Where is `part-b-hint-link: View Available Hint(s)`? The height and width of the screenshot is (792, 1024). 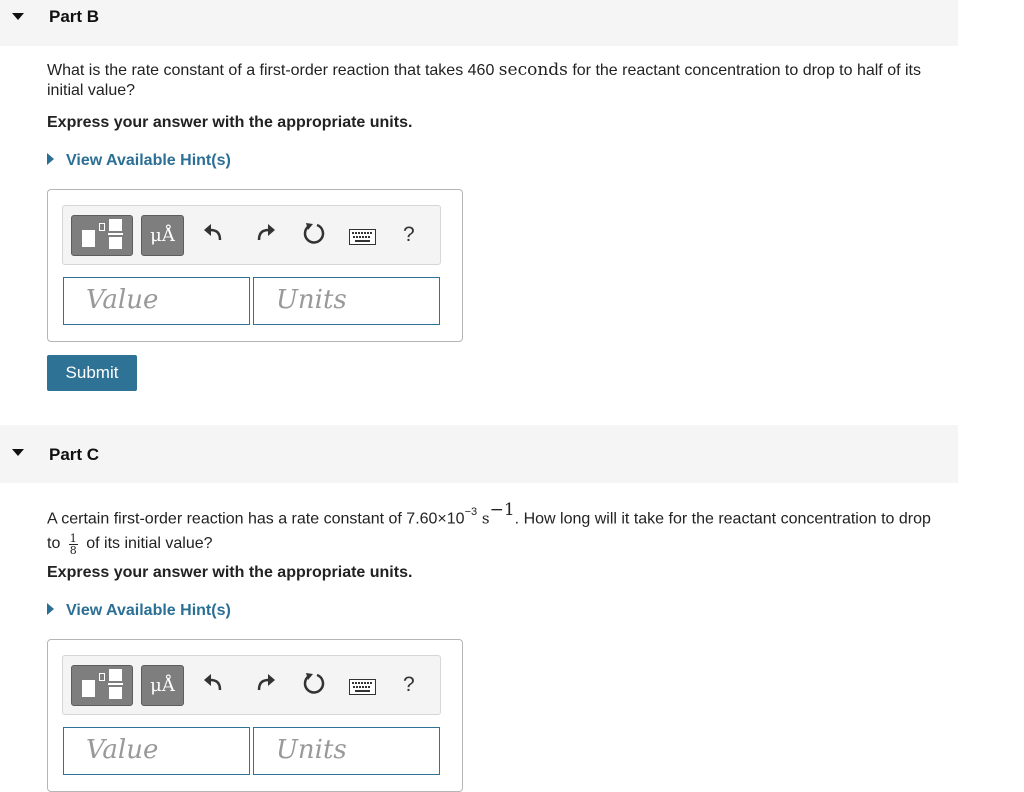
part-b-hint-link: View Available Hint(s) is located at coordinates (139, 161).